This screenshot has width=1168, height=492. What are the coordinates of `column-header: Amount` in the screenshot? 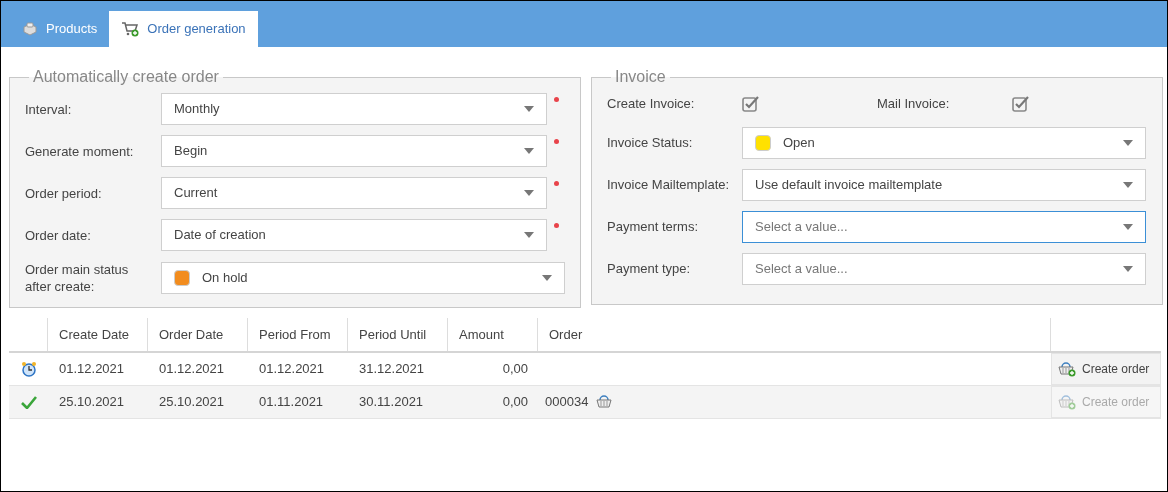 It's located at (493, 334).